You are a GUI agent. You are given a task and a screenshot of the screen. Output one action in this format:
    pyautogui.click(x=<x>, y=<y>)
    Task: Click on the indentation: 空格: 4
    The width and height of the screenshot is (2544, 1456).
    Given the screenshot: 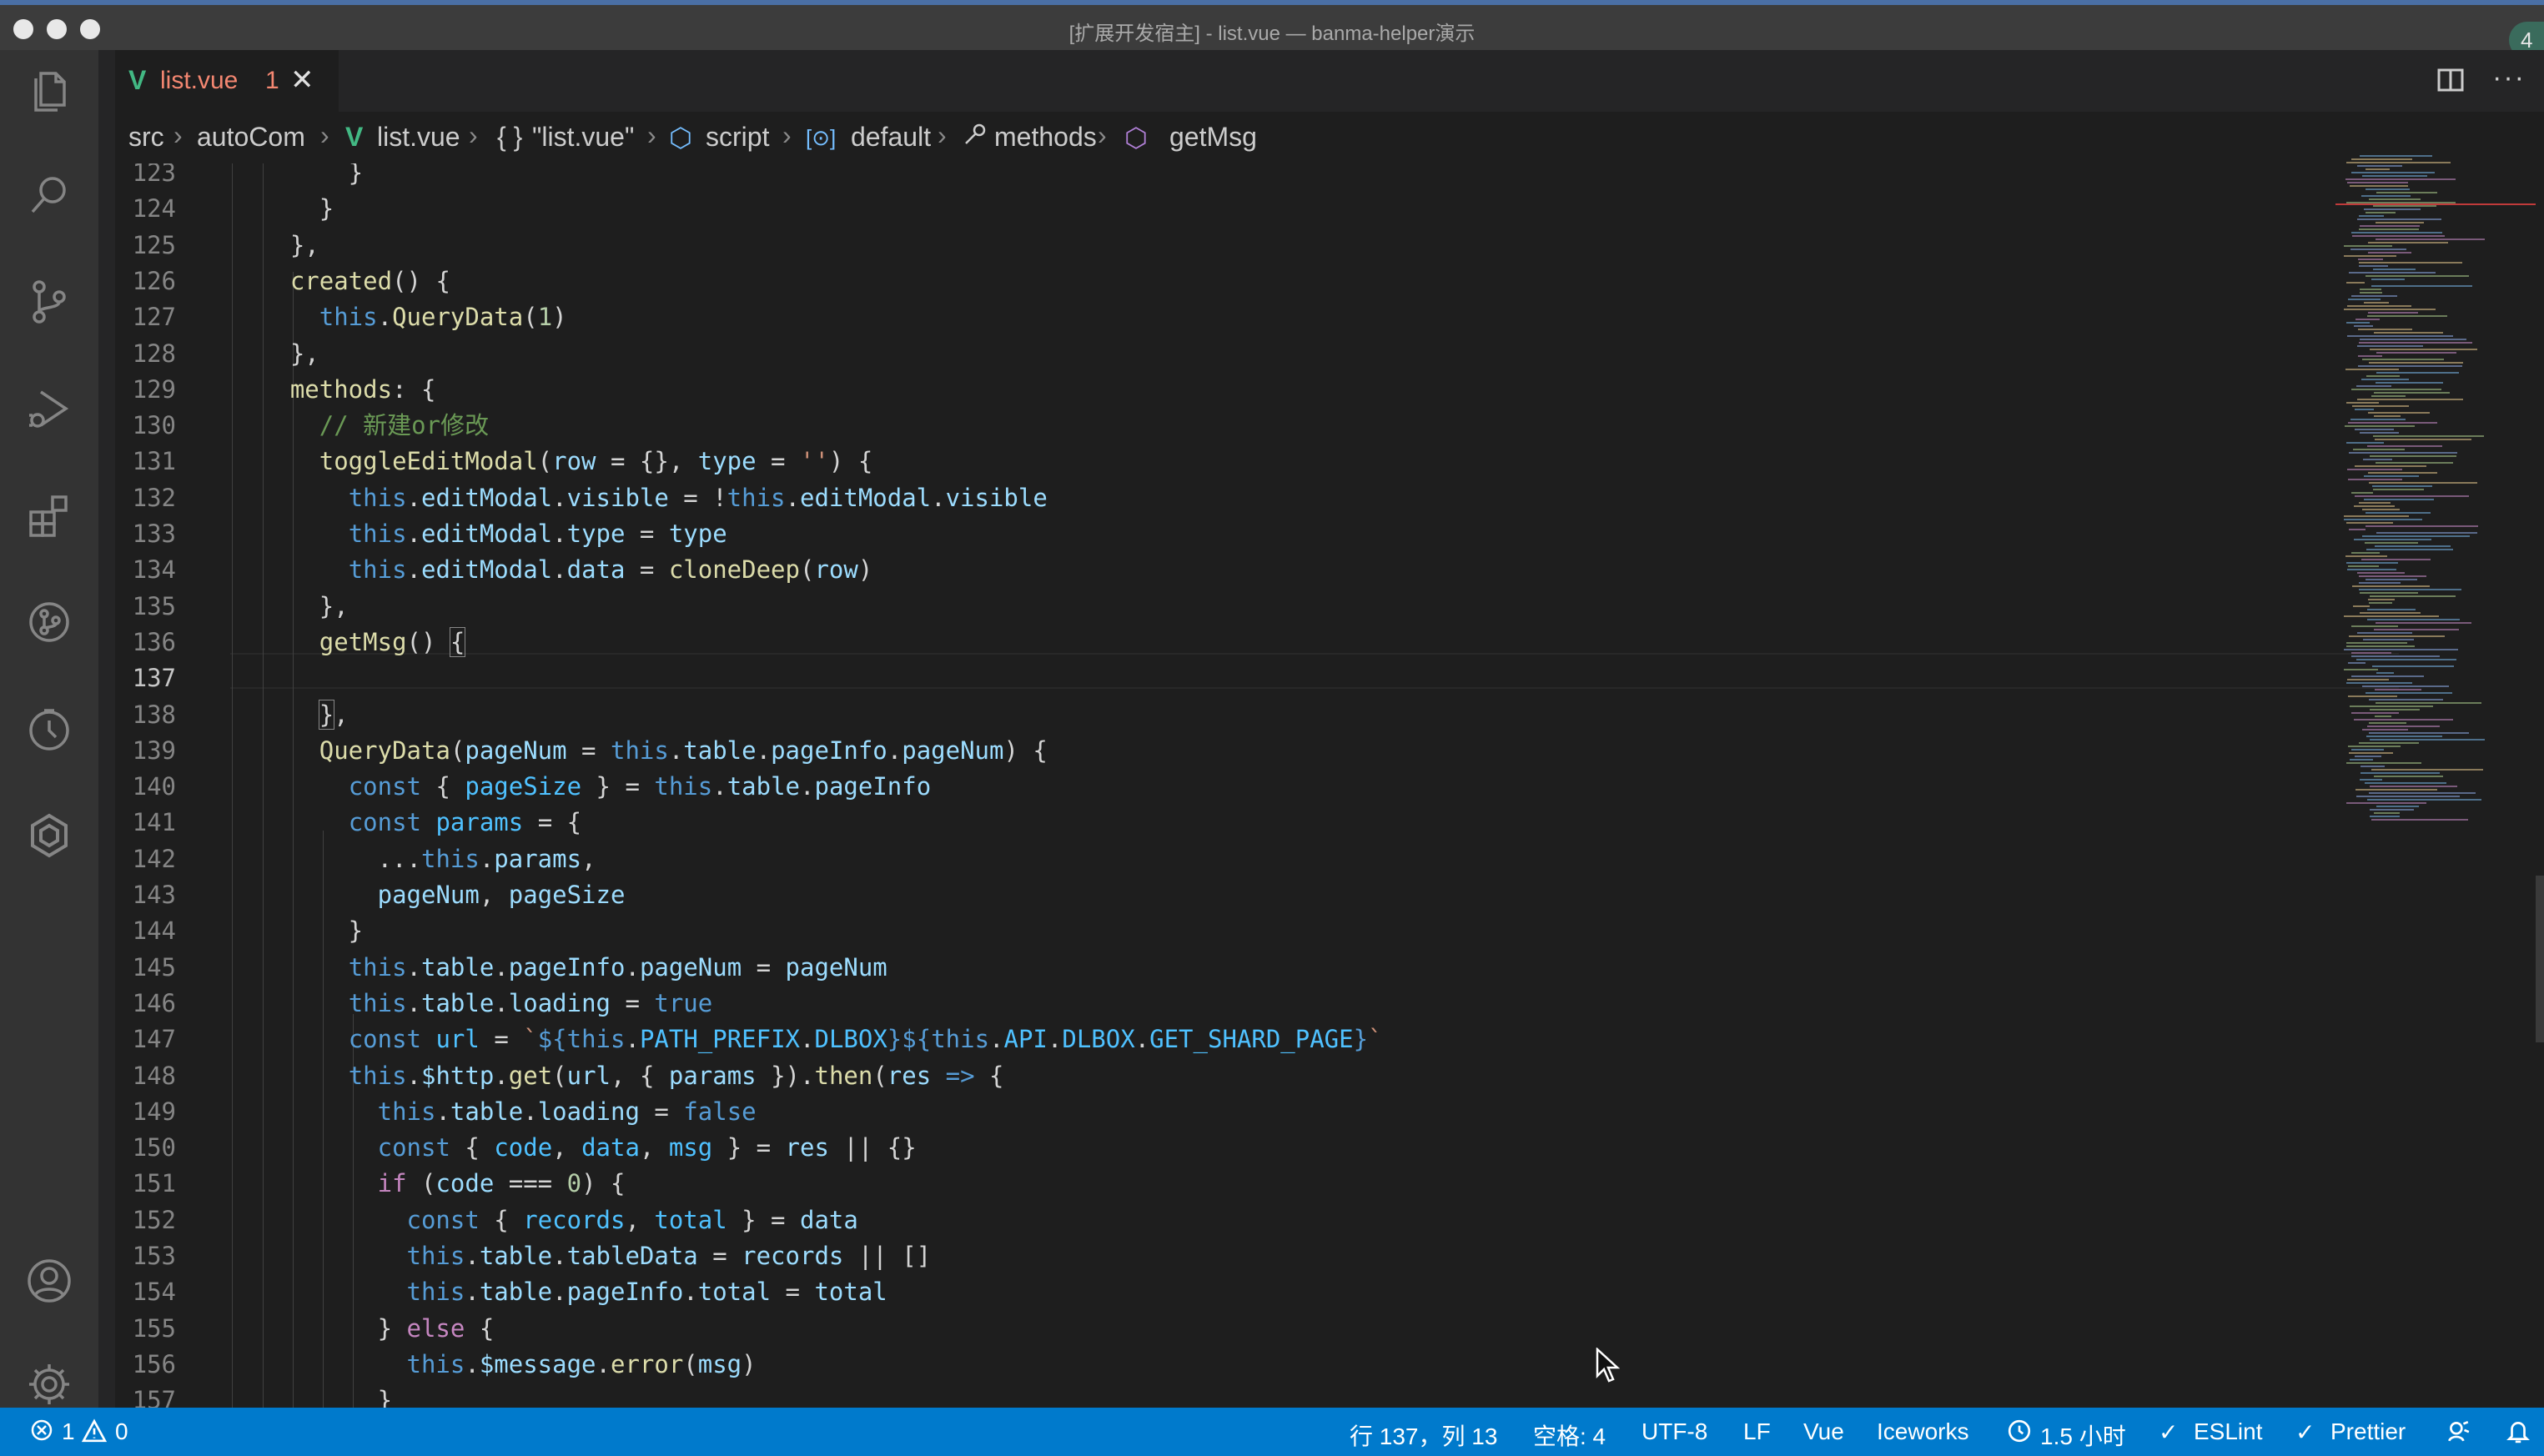 What is the action you would take?
    pyautogui.click(x=1570, y=1435)
    